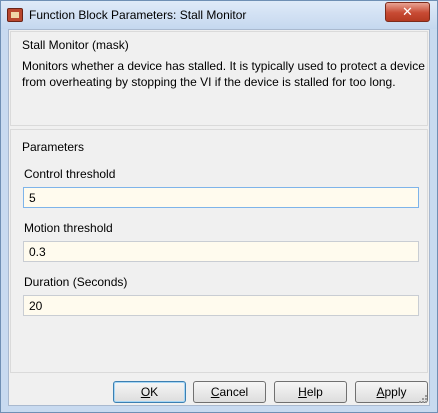  I want to click on motion-threshold-label: Motion threshold, so click(68, 228).